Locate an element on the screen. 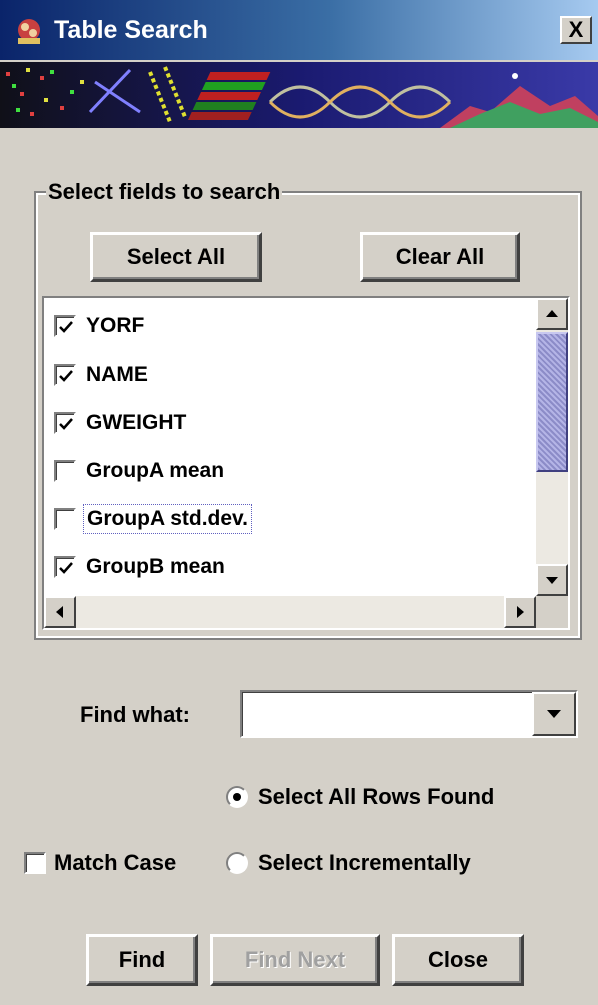 This screenshot has height=1005, width=598. arrow-down-icon is located at coordinates (552, 580).